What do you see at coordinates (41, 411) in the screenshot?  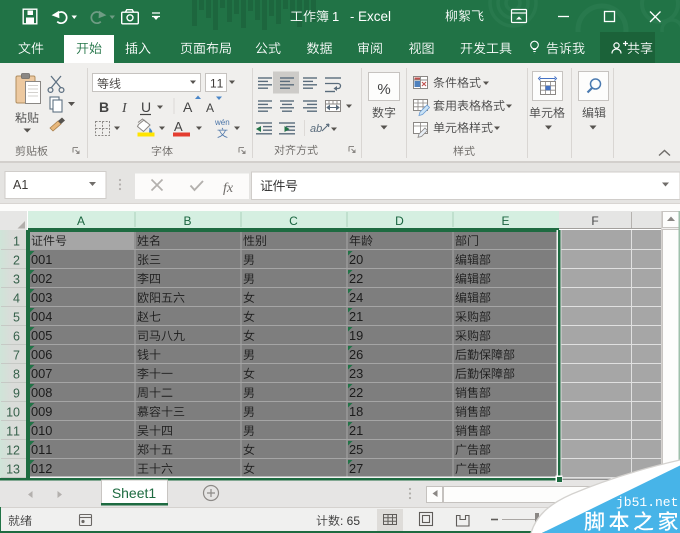 I see `svg-text: 009` at bounding box center [41, 411].